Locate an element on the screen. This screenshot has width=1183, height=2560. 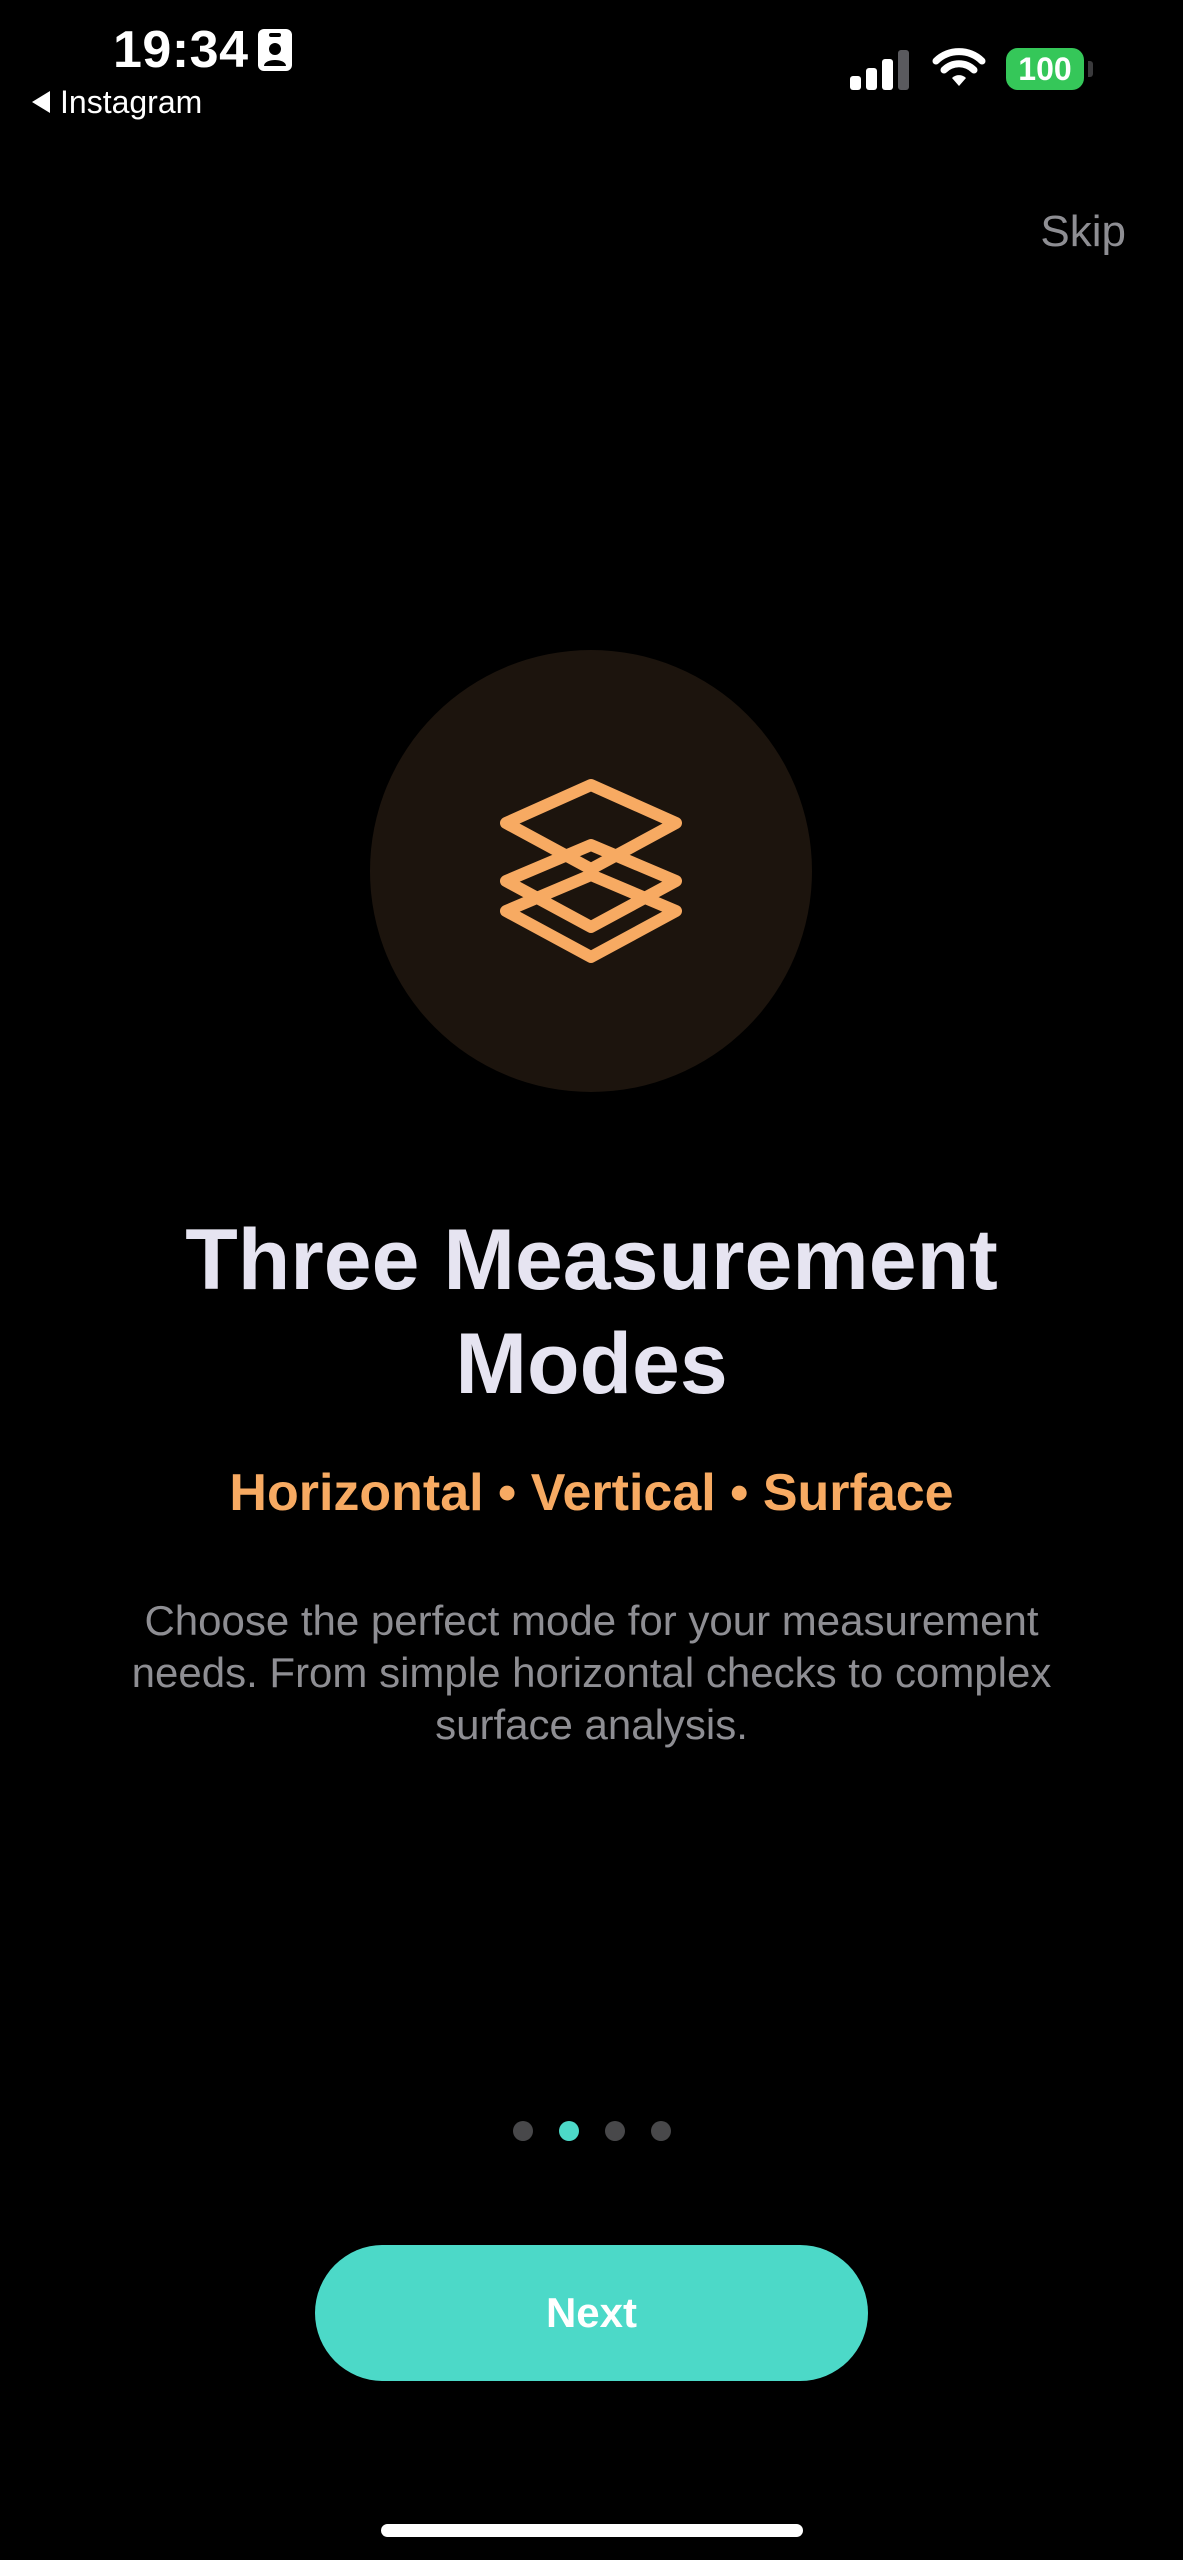
status-bar: 19:34 Instagram 100 is located at coordinates (591, 65).